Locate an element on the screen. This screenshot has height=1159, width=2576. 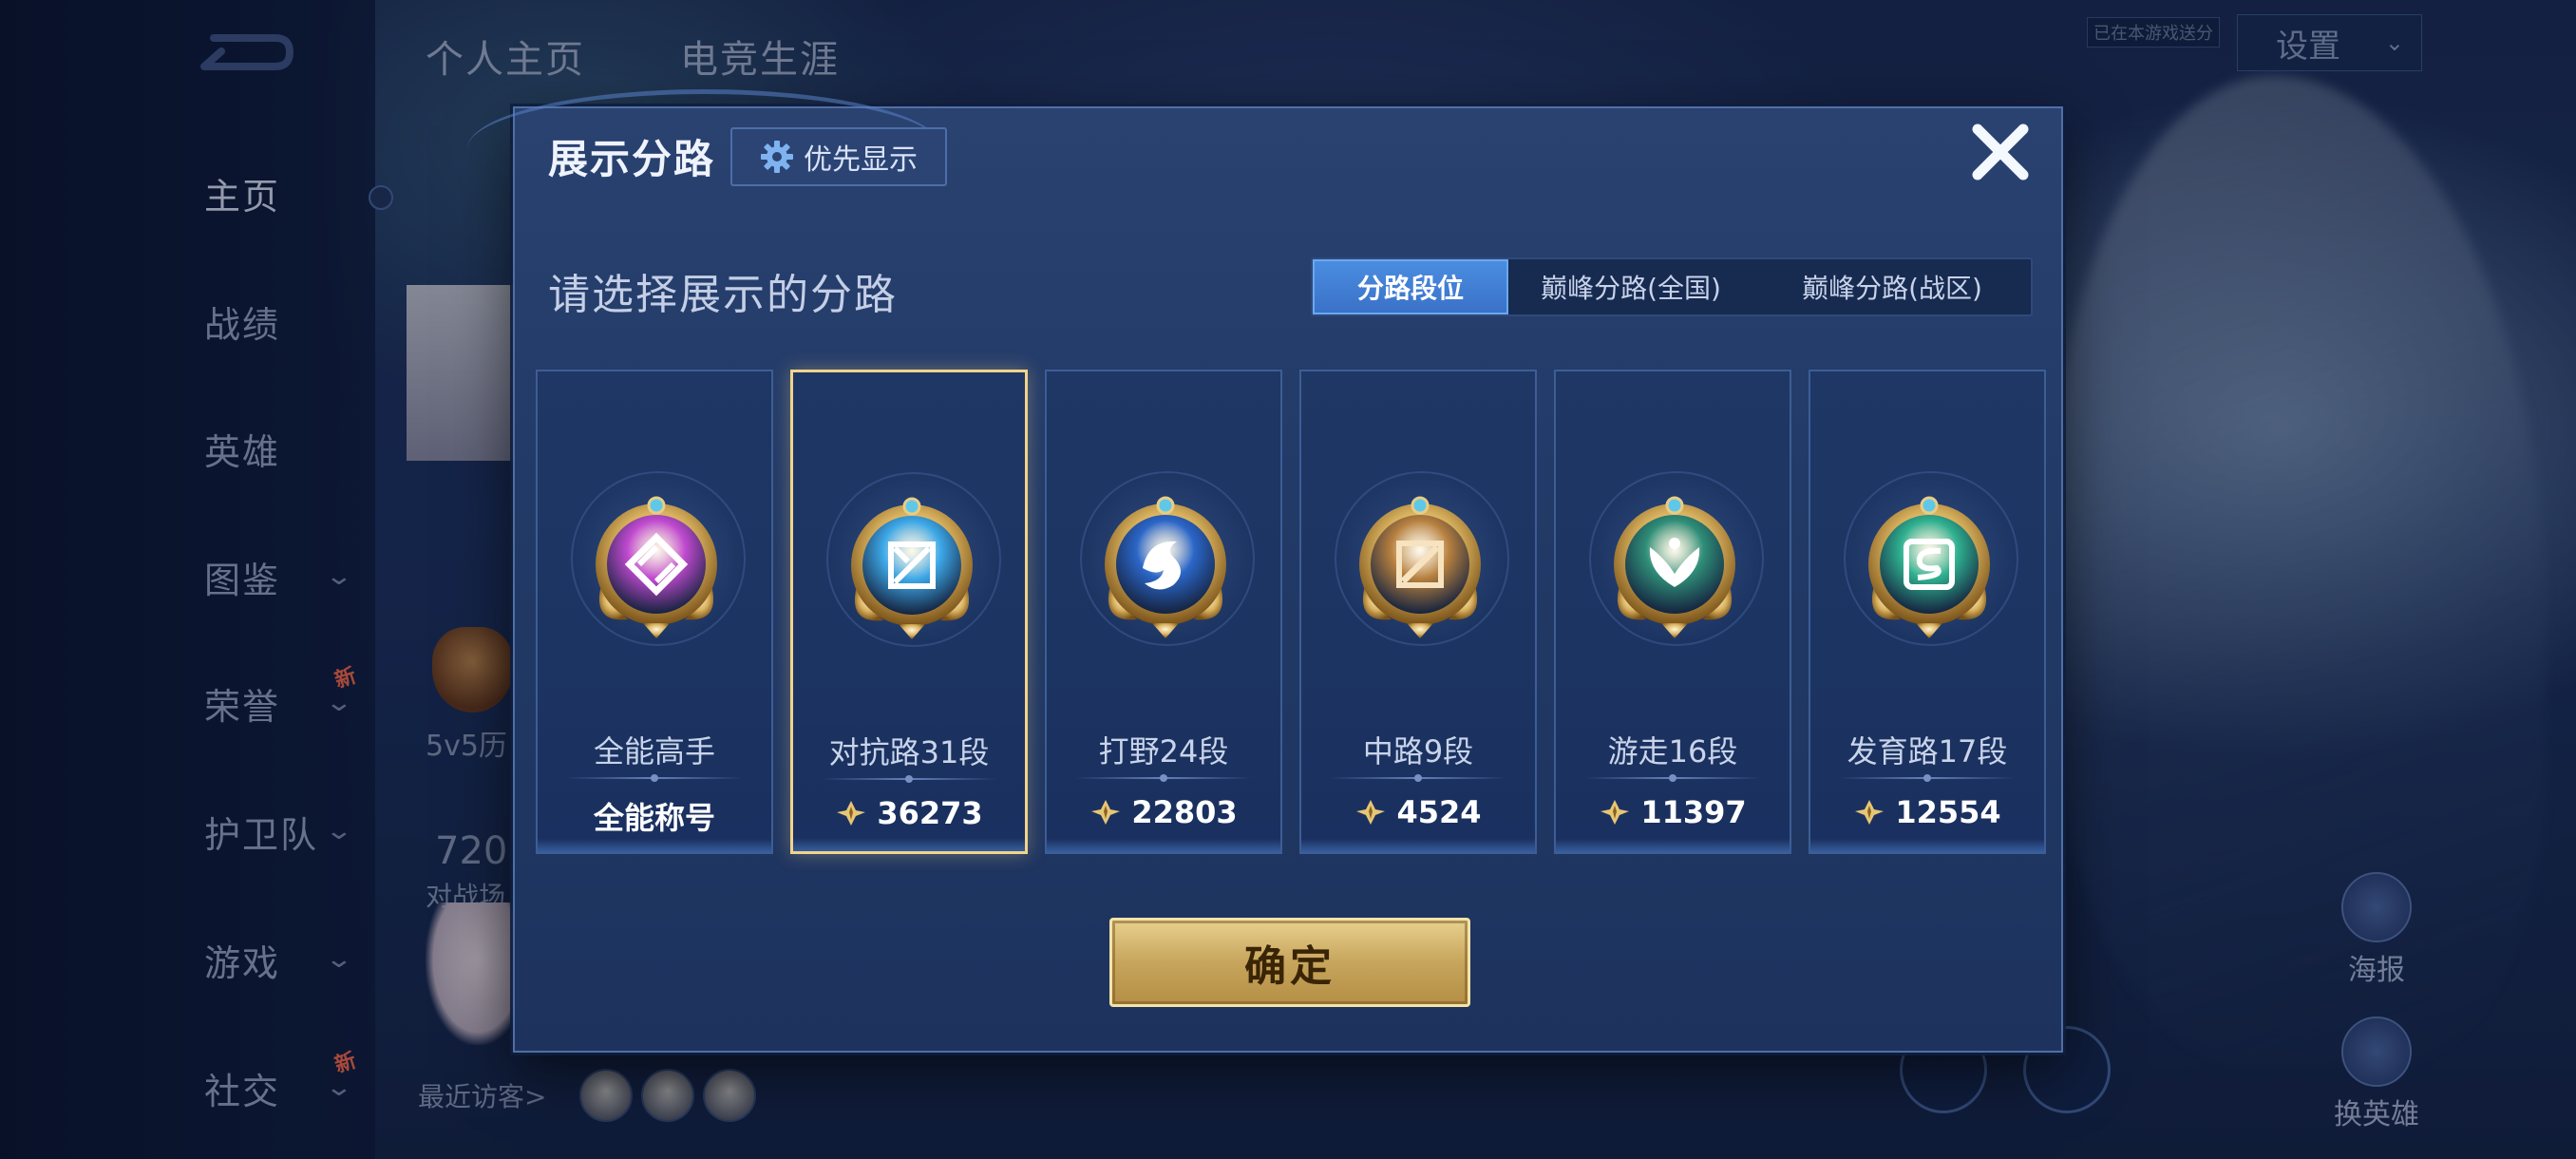
lane-name: 打野24段 is located at coordinates (1163, 751).